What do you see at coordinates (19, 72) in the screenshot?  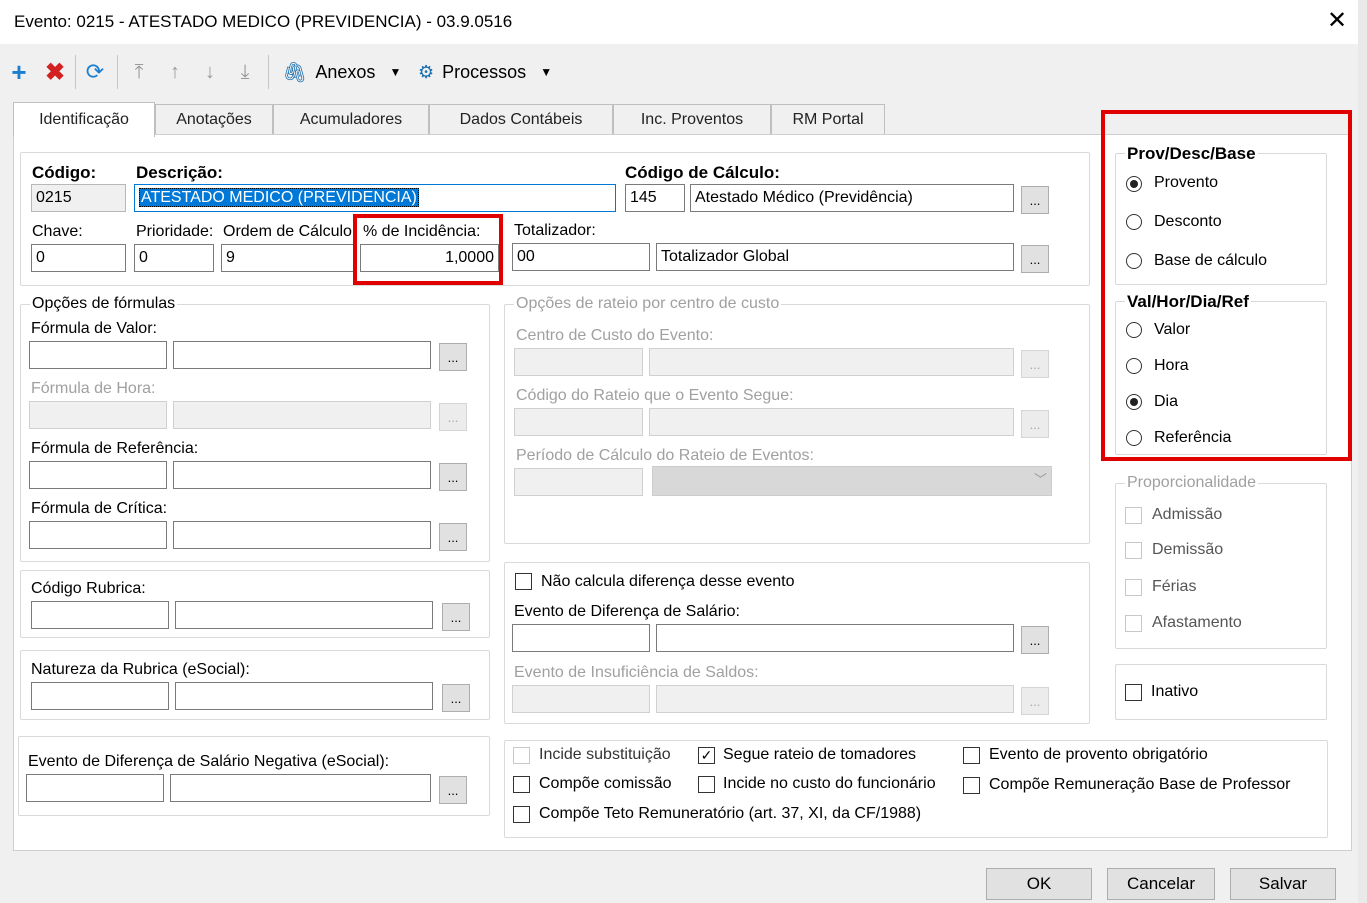 I see `add-icon: +` at bounding box center [19, 72].